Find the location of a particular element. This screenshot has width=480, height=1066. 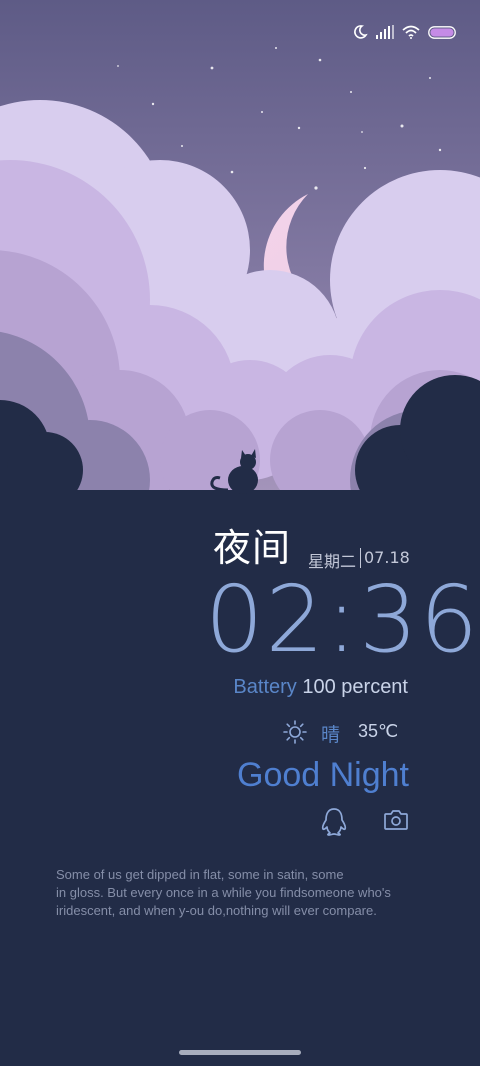

battery-value: 100 is located at coordinates (319, 687).